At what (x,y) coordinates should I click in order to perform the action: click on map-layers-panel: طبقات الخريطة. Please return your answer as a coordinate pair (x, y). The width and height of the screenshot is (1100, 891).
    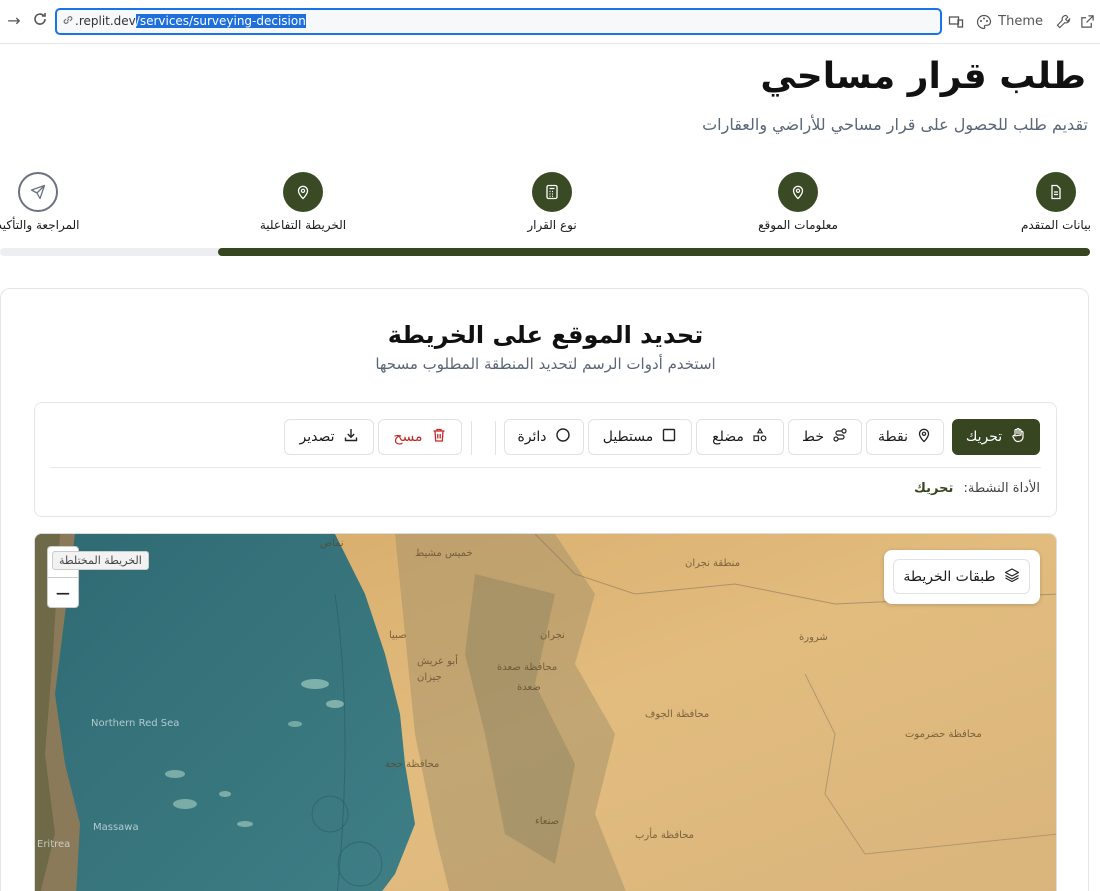
    Looking at the image, I should click on (962, 577).